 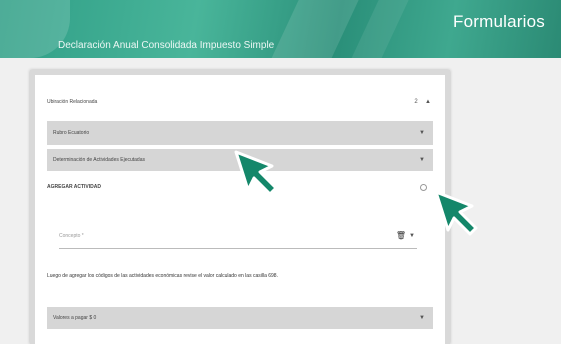 I want to click on radio-button, so click(x=423, y=187).